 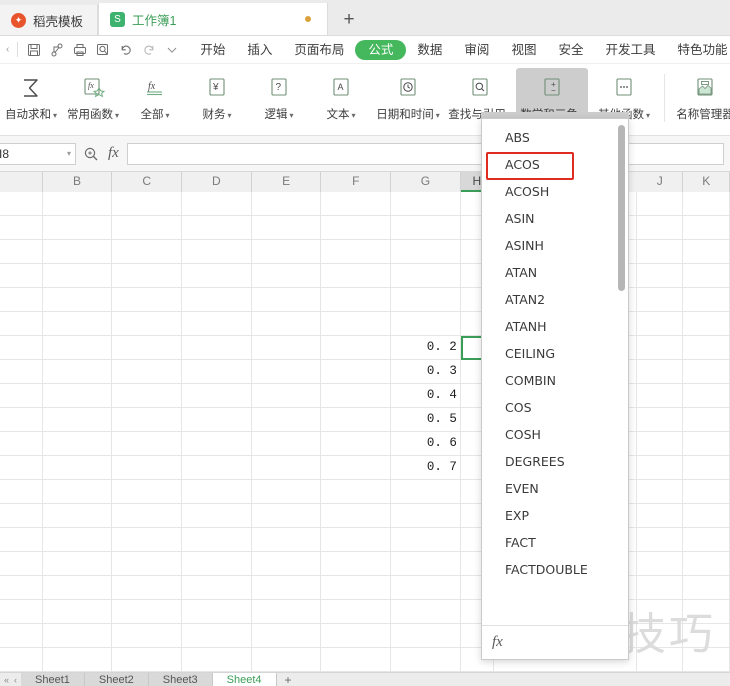 What do you see at coordinates (31, 99) in the screenshot?
I see `autosum-button: 自动求和 ▾` at bounding box center [31, 99].